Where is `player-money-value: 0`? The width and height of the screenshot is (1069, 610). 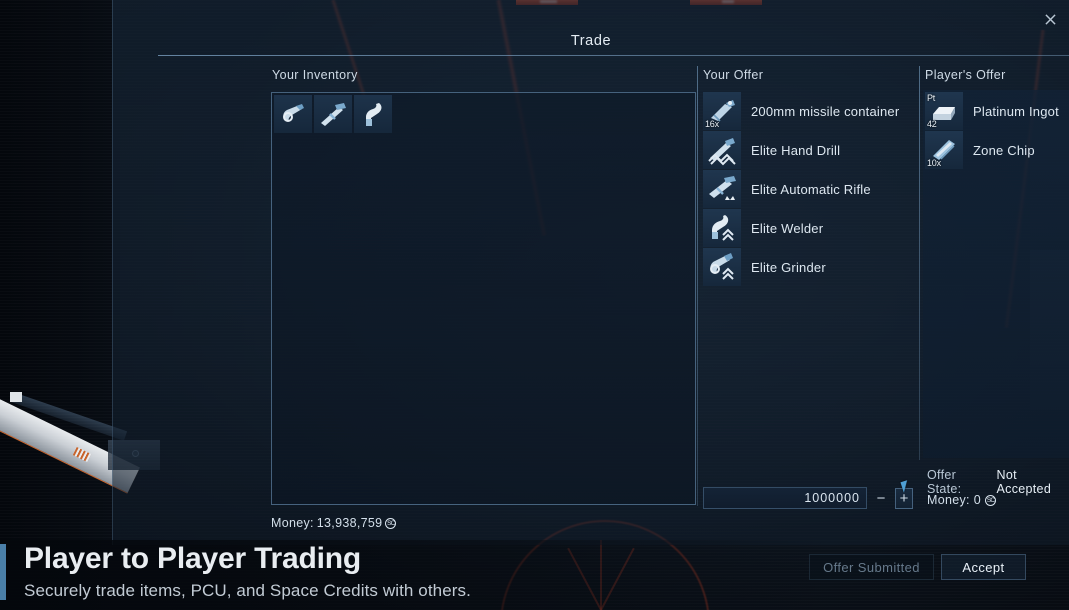
player-money-value: 0 is located at coordinates (977, 500).